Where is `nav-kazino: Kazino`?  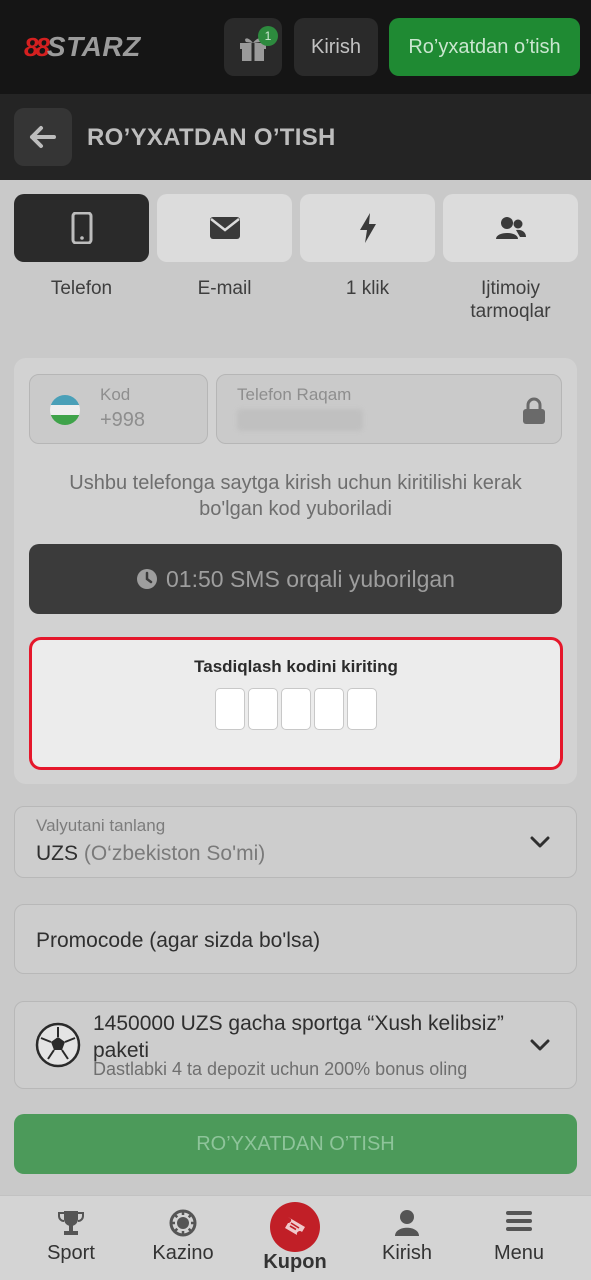
nav-kazino: Kazino is located at coordinates (183, 1238).